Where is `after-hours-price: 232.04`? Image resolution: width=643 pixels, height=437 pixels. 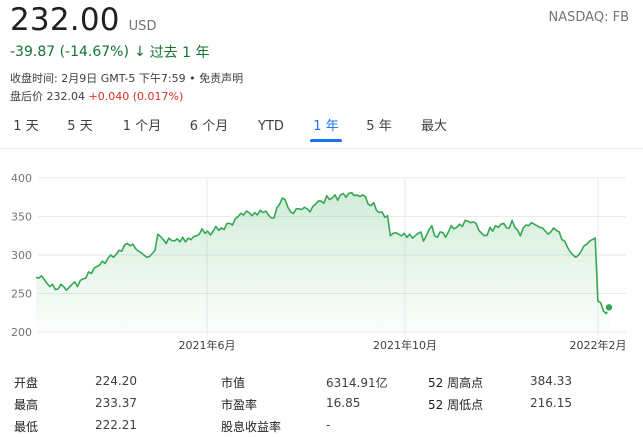 after-hours-price: 232.04 is located at coordinates (66, 96).